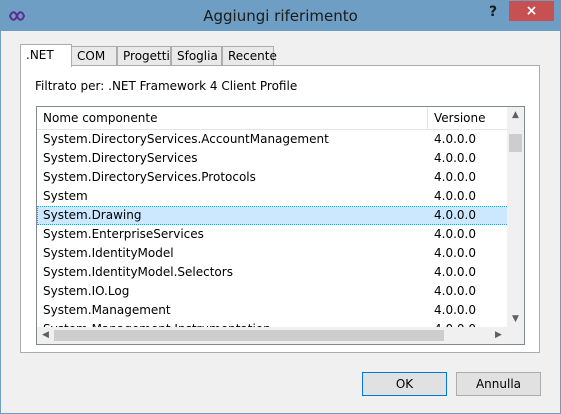 This screenshot has width=561, height=414. Describe the element at coordinates (531, 11) in the screenshot. I see `close-button: ×` at that location.